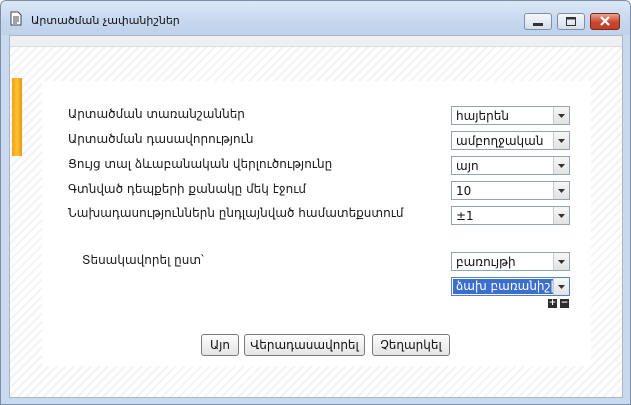 The width and height of the screenshot is (631, 405). Describe the element at coordinates (143, 260) in the screenshot. I see `sort-by-label: Տեսակավորել ըստ՝` at that location.